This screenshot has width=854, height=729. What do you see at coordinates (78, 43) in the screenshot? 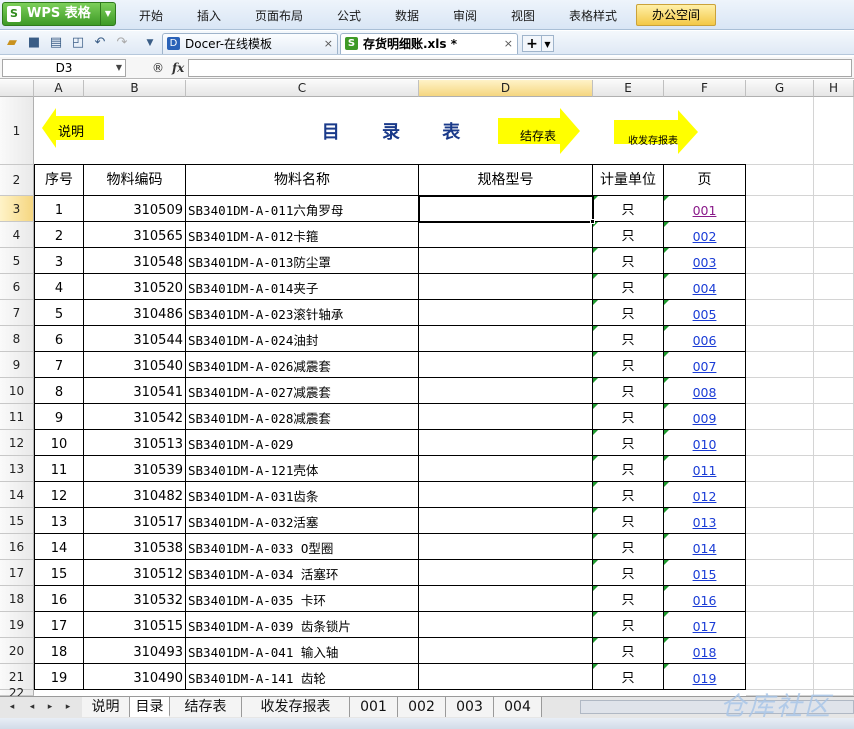
I see `print-preview-icon: ◰` at bounding box center [78, 43].